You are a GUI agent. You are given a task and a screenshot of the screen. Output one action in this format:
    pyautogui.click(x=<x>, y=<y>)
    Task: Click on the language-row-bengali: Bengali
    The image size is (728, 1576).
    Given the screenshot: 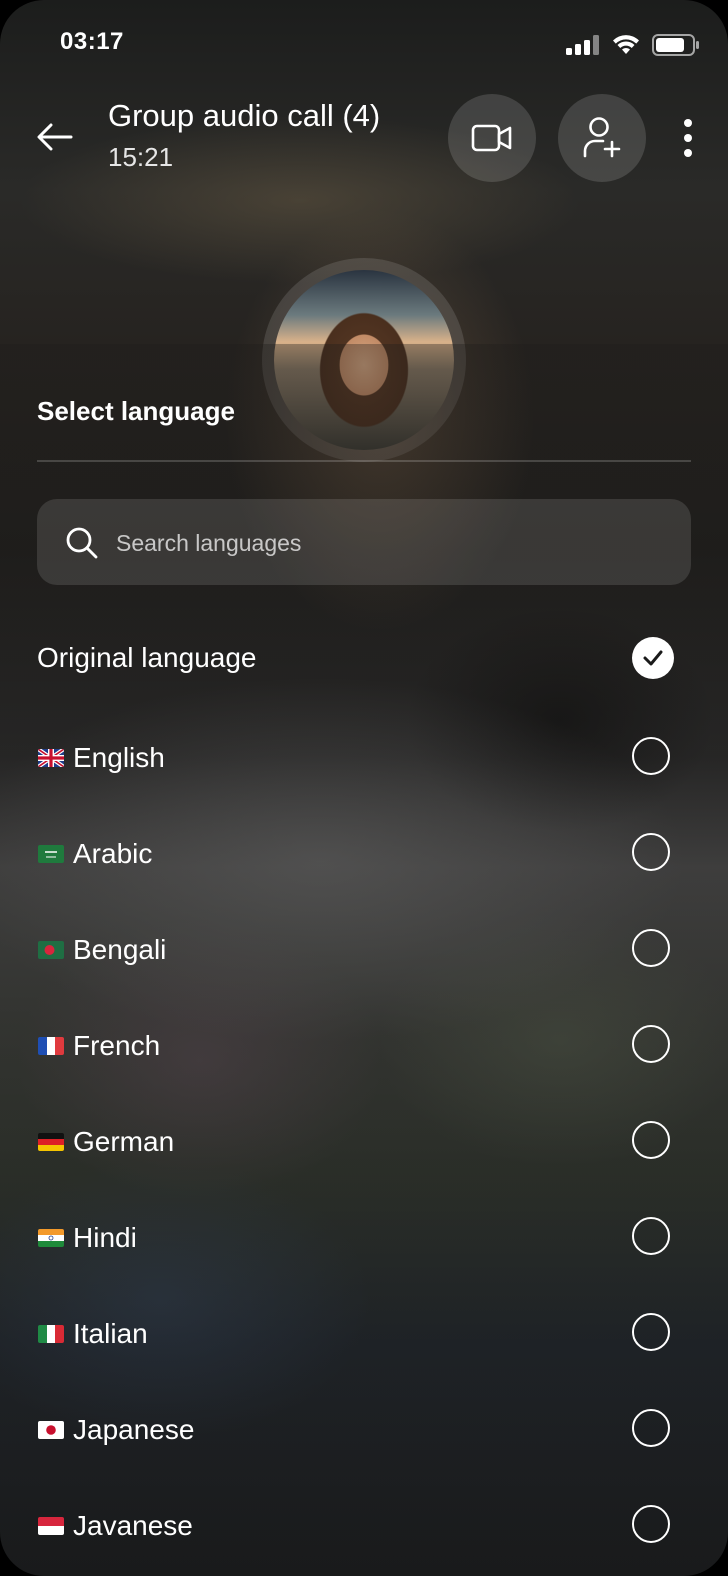 What is the action you would take?
    pyautogui.click(x=364, y=950)
    